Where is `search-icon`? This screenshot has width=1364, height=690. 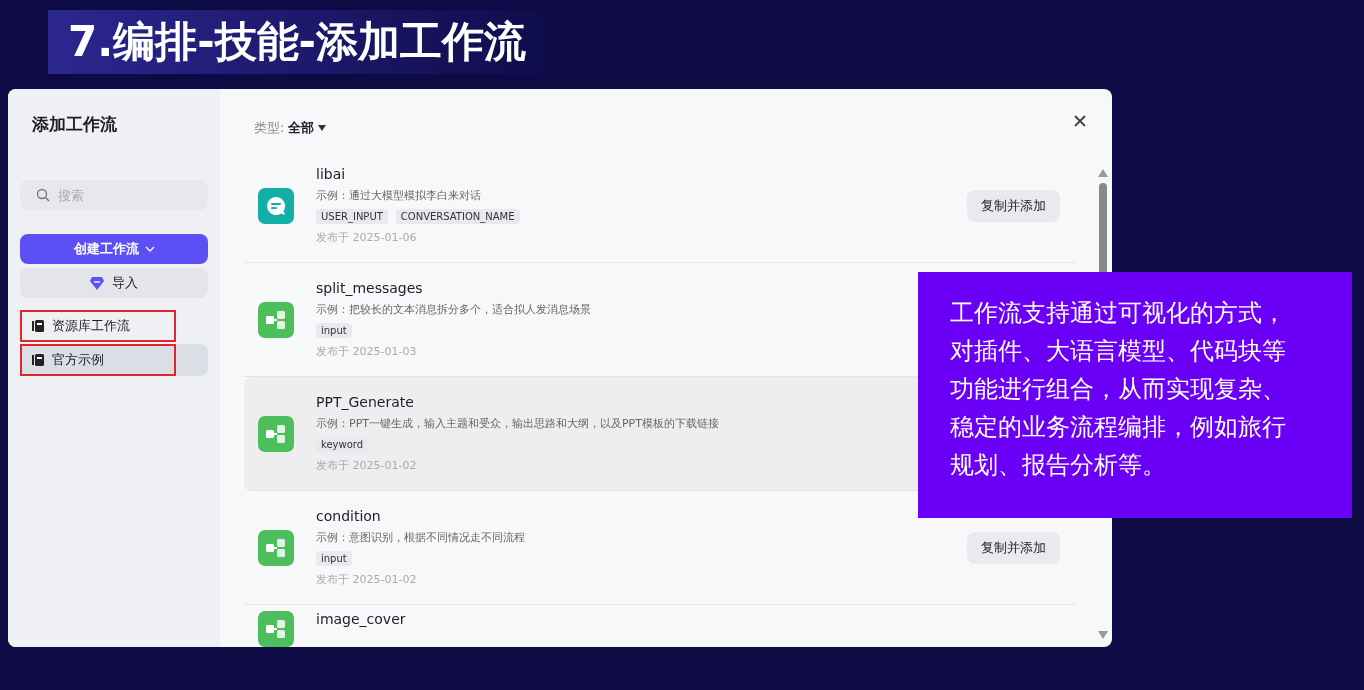
search-icon is located at coordinates (43, 195).